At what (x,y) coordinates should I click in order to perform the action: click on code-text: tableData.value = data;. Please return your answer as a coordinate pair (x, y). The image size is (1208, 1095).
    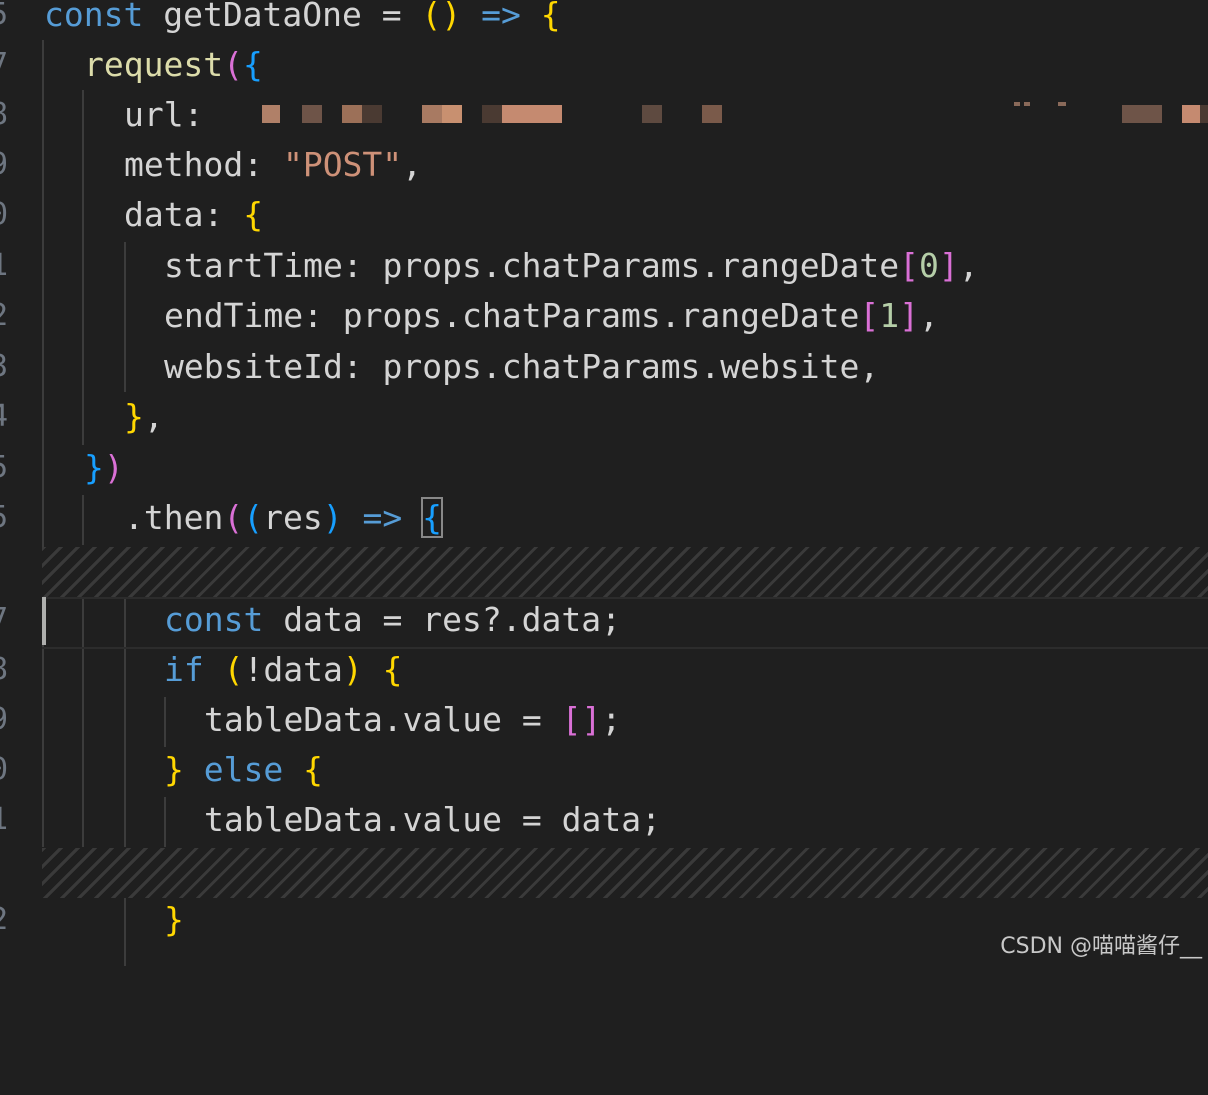
    Looking at the image, I should click on (432, 819).